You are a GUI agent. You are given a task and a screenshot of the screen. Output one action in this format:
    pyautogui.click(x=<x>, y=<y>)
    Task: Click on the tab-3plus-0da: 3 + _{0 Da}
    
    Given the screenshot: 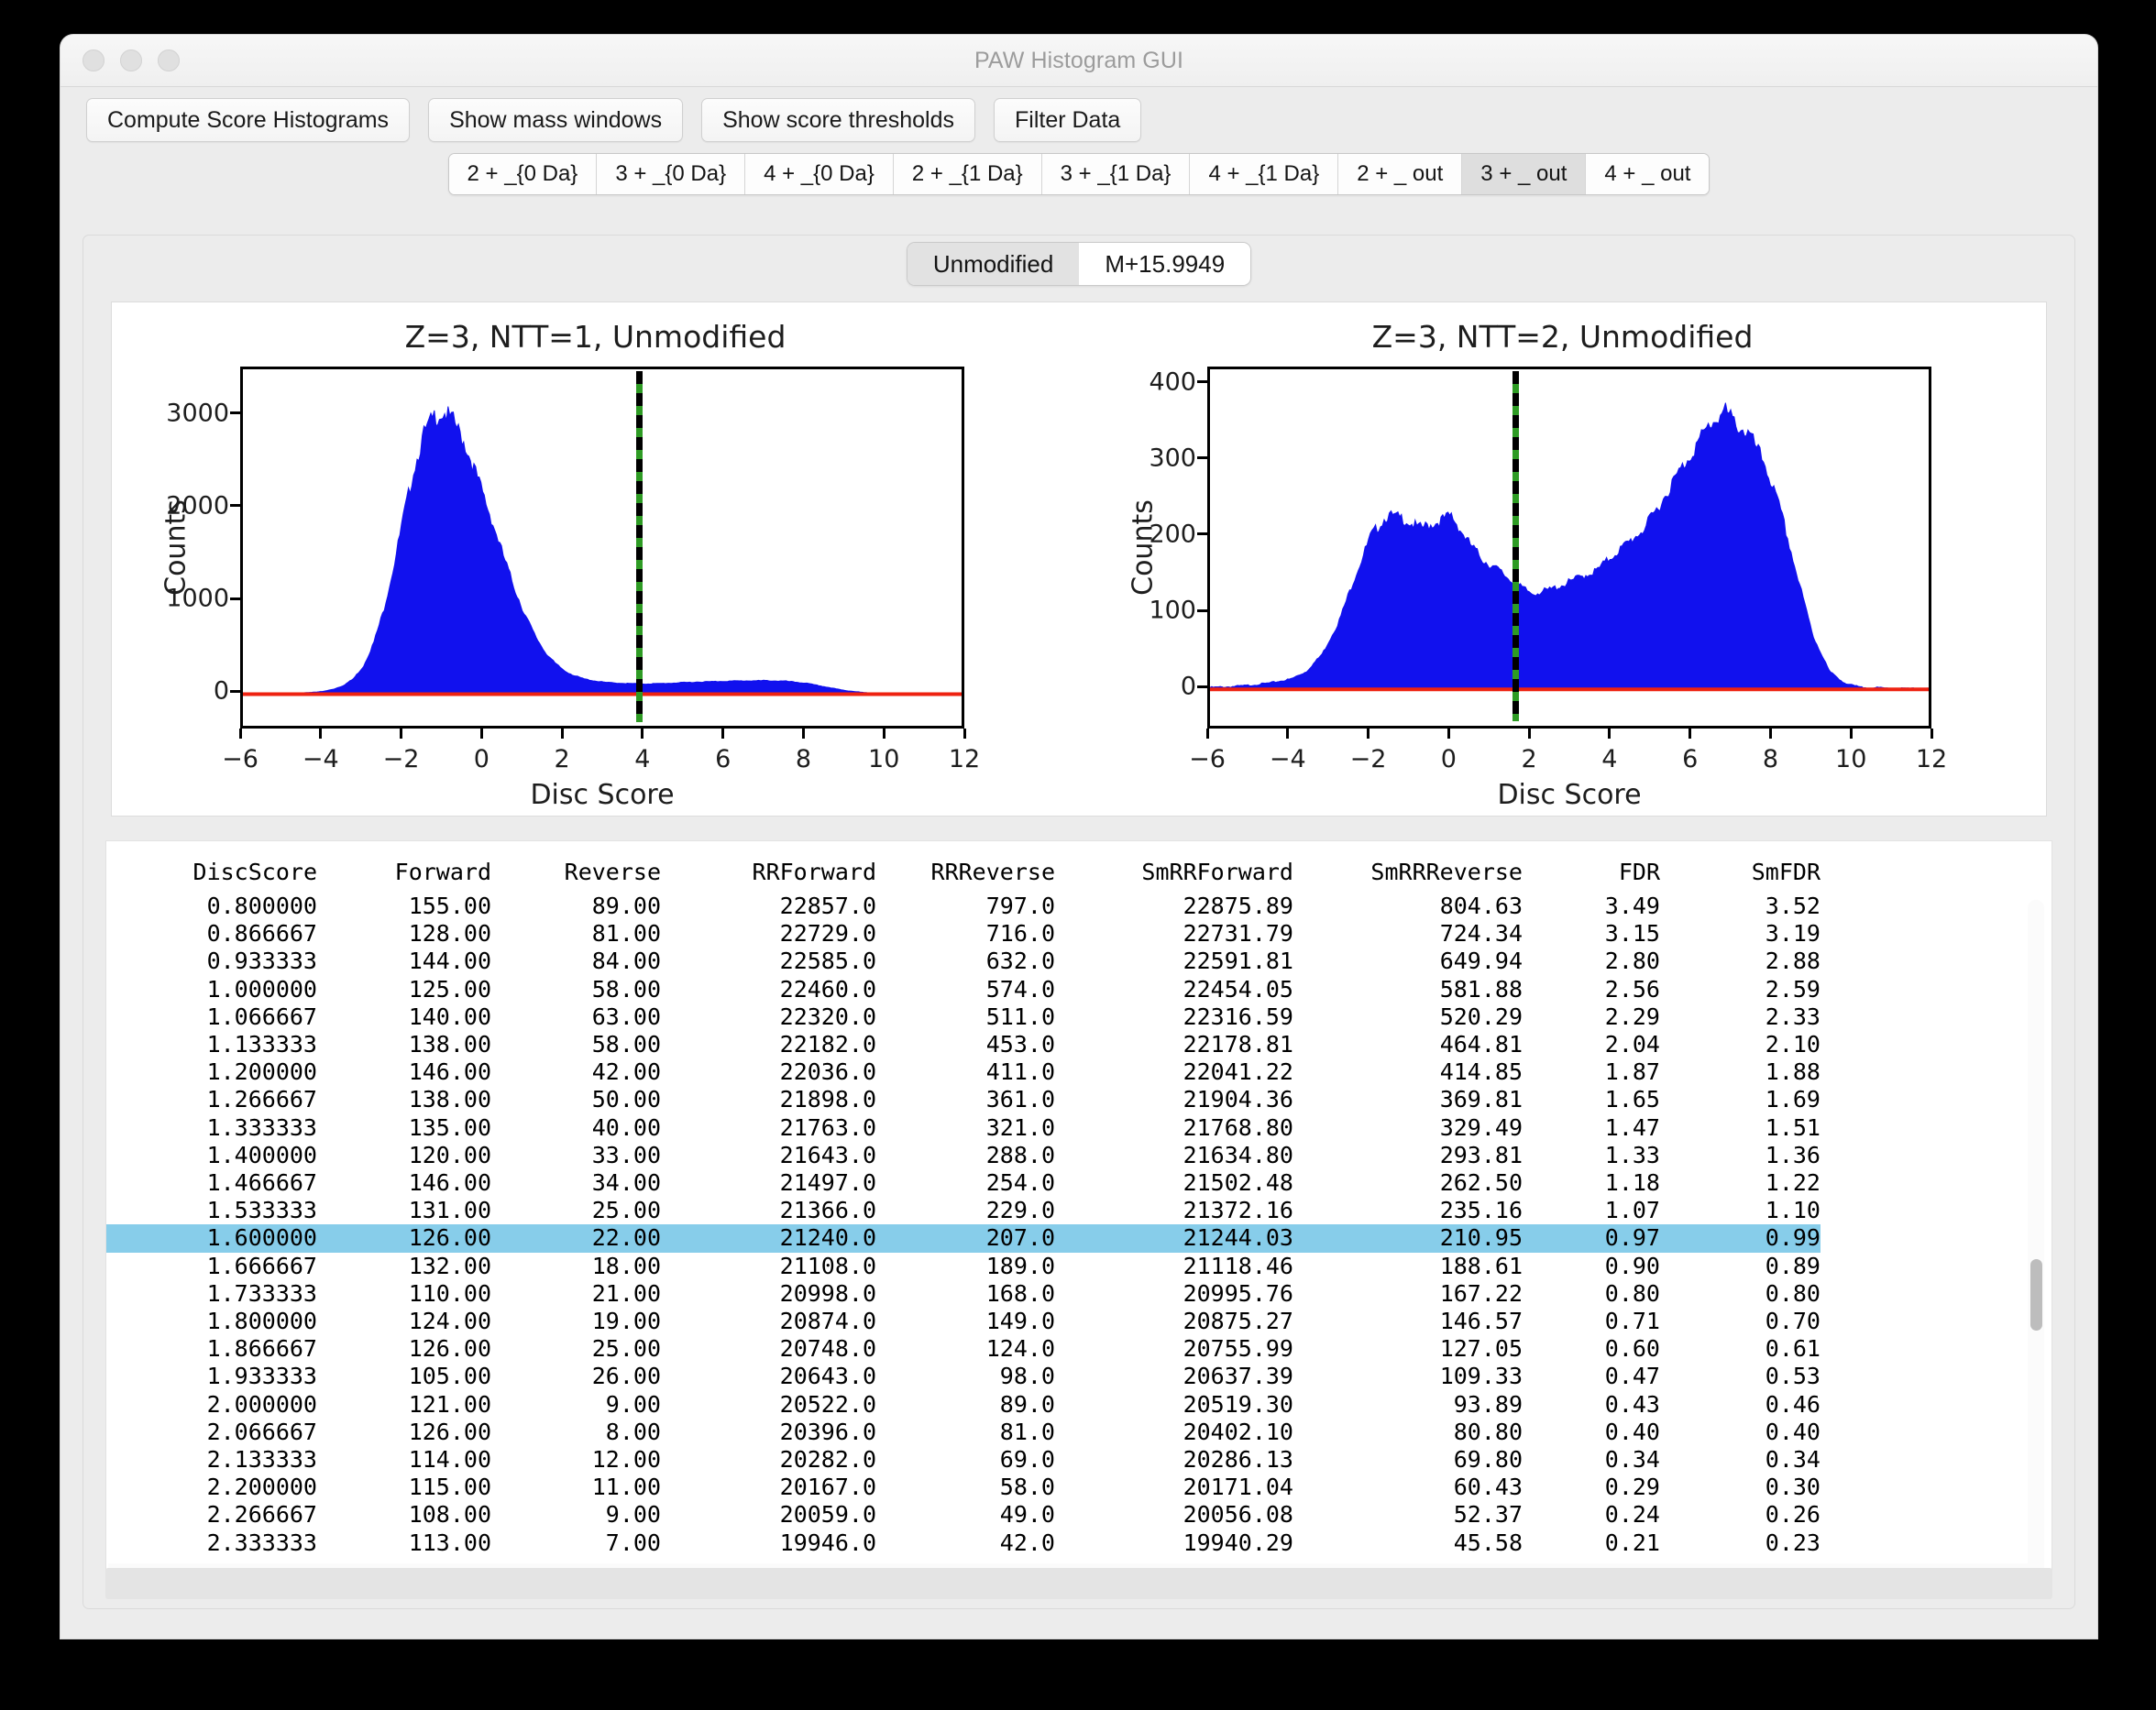 What is the action you would take?
    pyautogui.click(x=671, y=174)
    